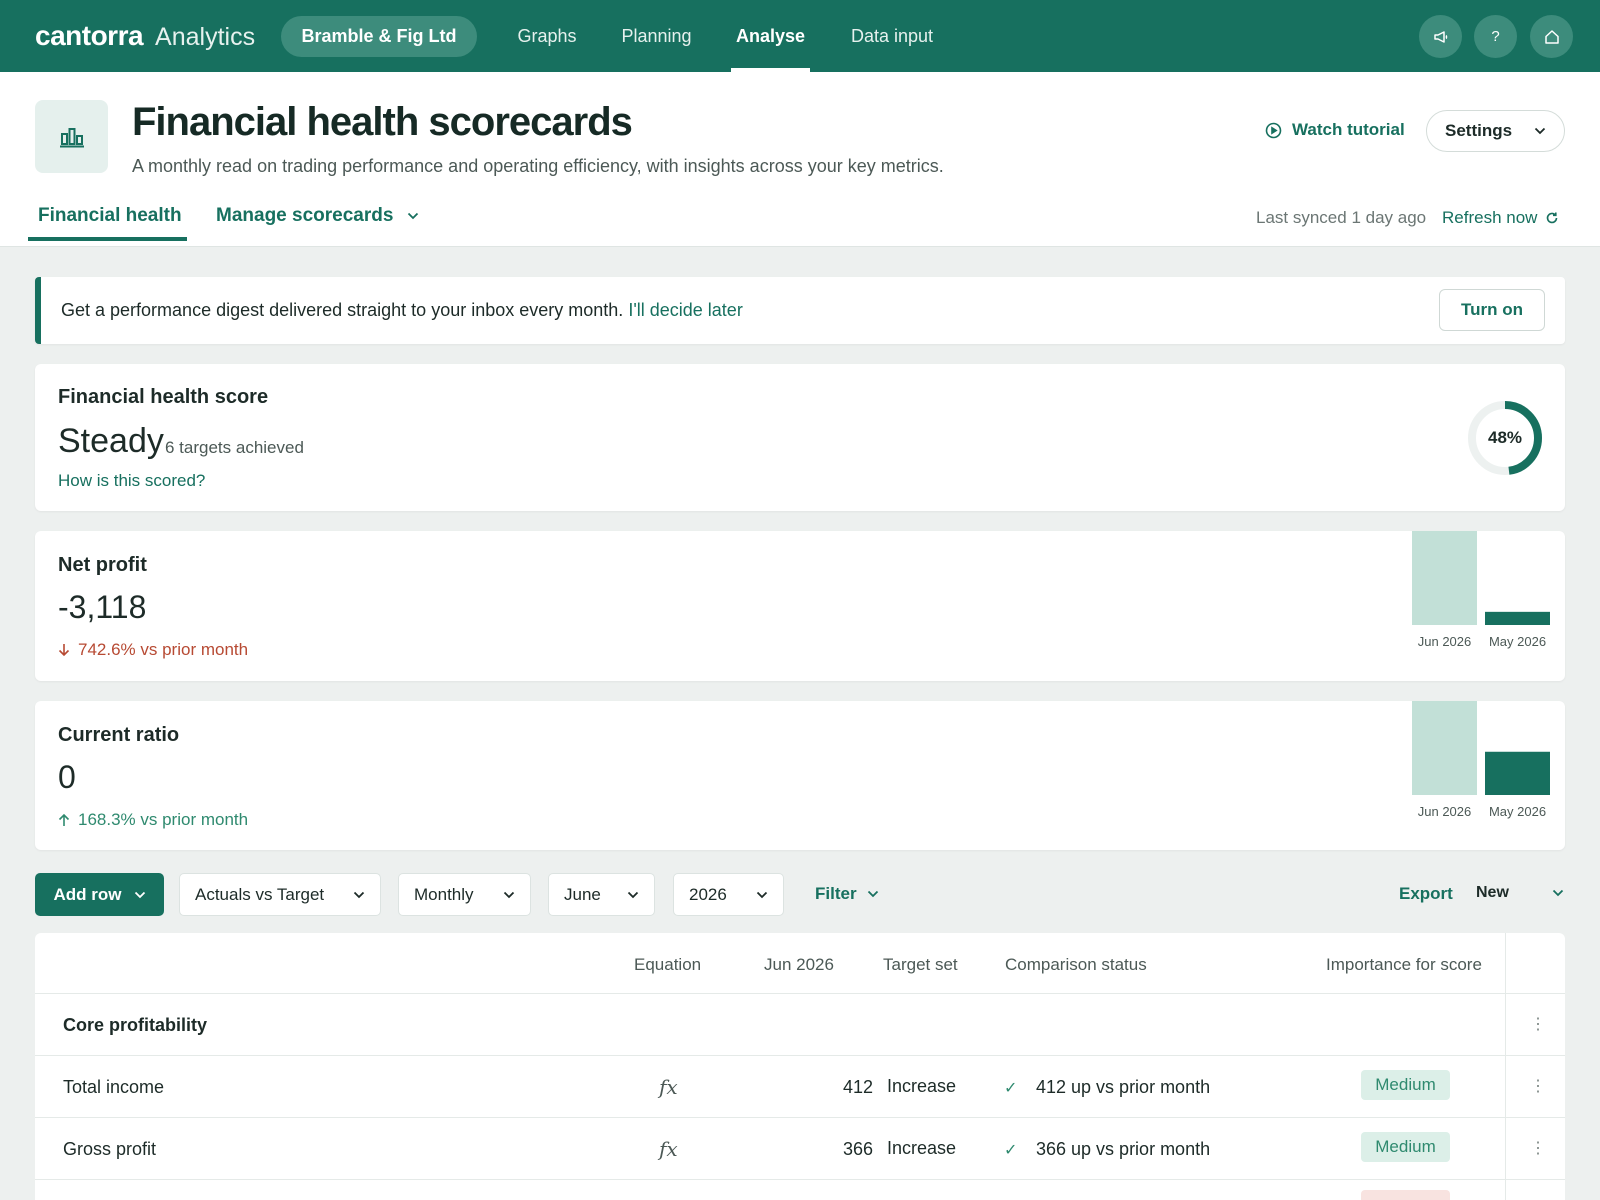  Describe the element at coordinates (799, 964) in the screenshot. I see `column-header-jun-2026: Jun 2026` at that location.